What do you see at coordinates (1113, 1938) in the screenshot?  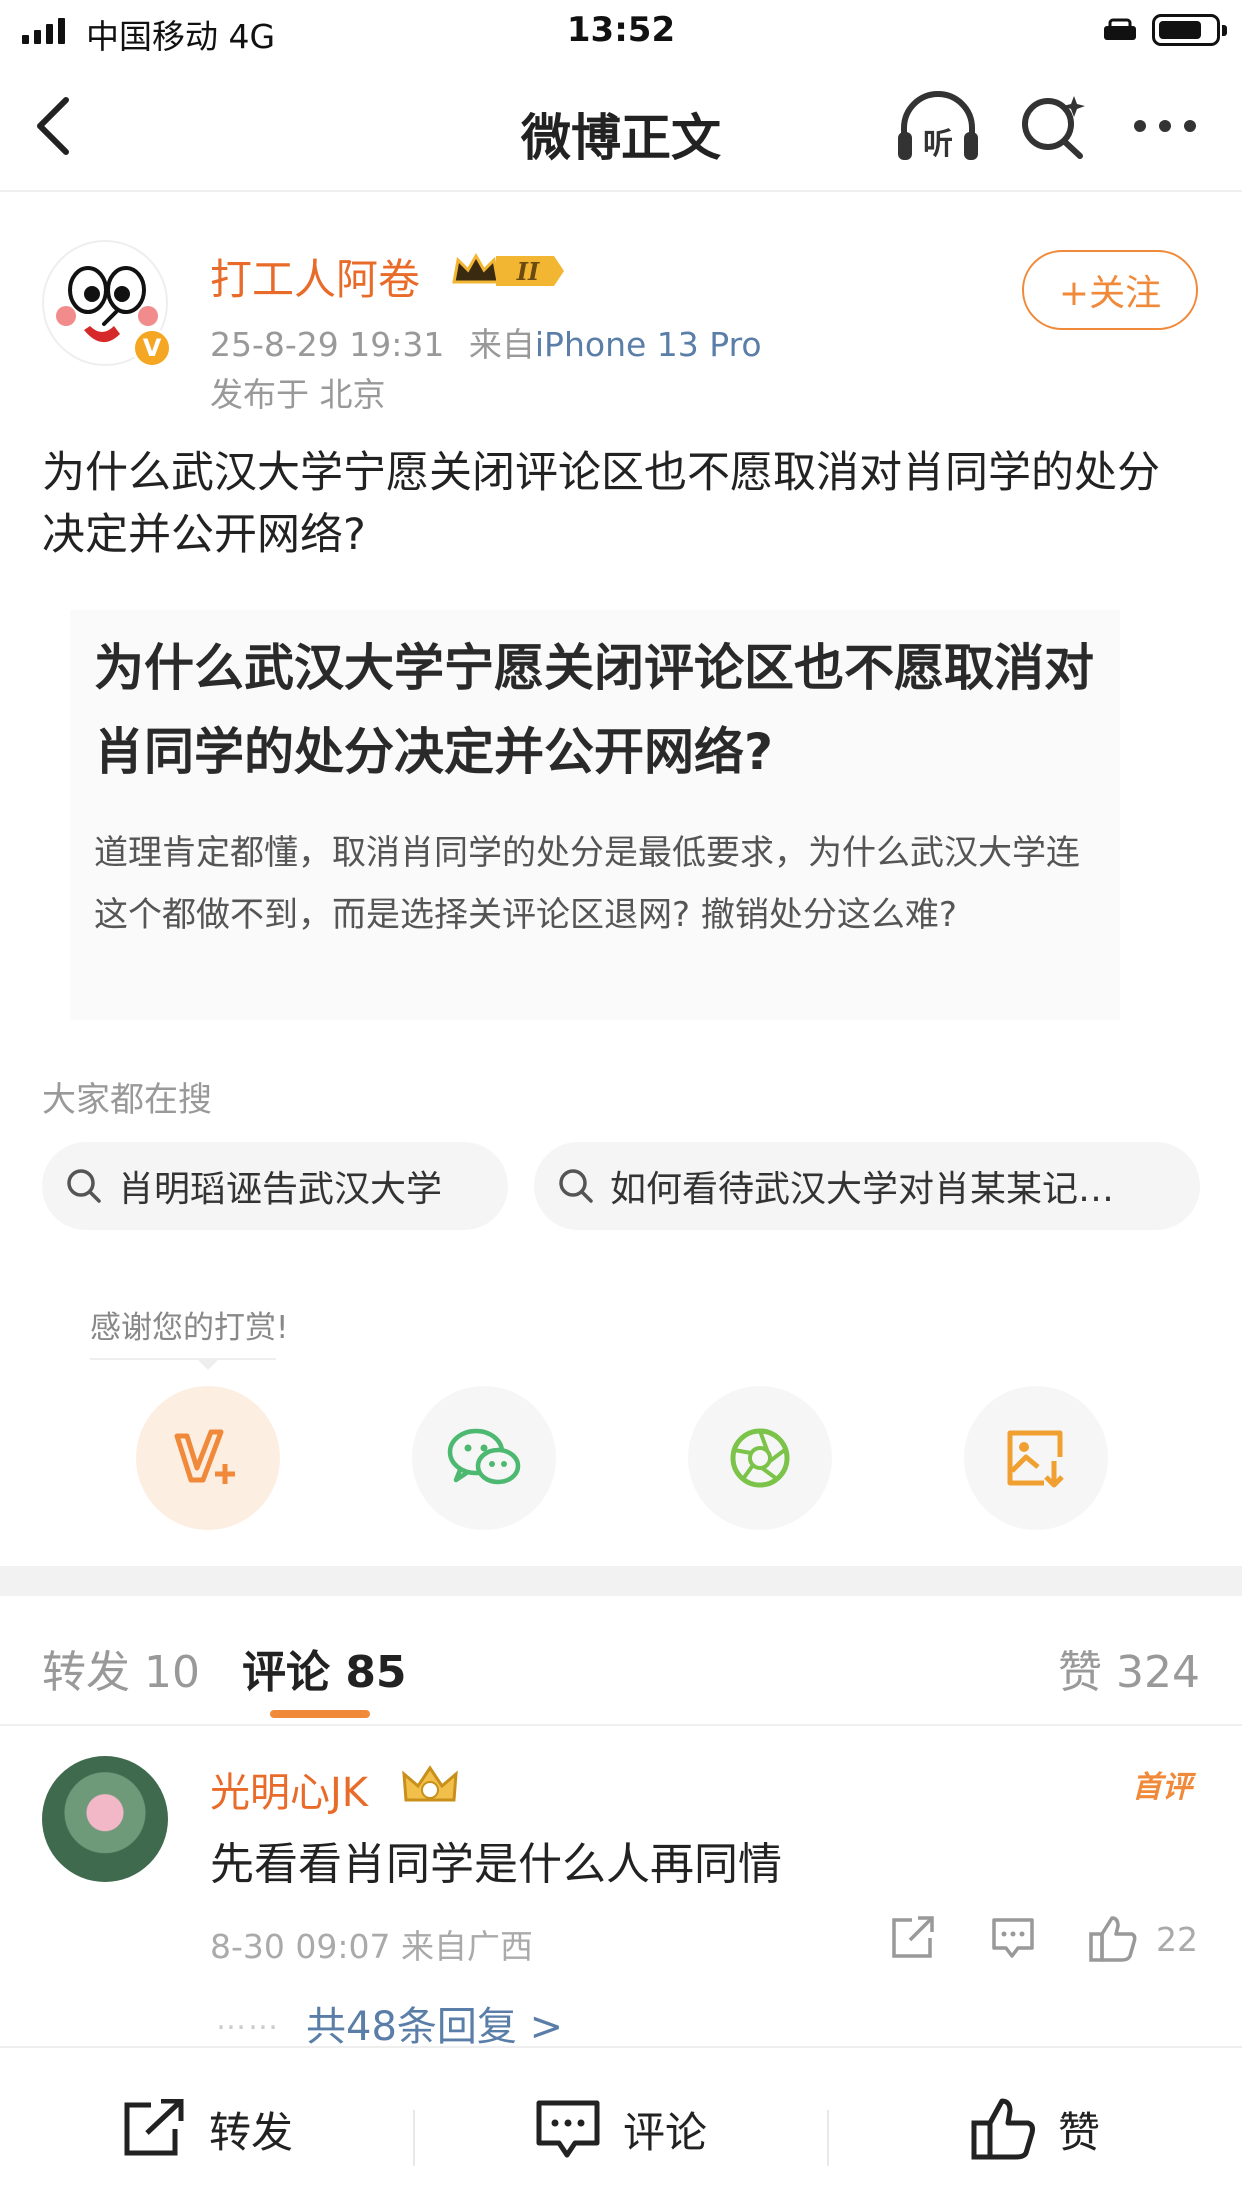 I see `like-icon` at bounding box center [1113, 1938].